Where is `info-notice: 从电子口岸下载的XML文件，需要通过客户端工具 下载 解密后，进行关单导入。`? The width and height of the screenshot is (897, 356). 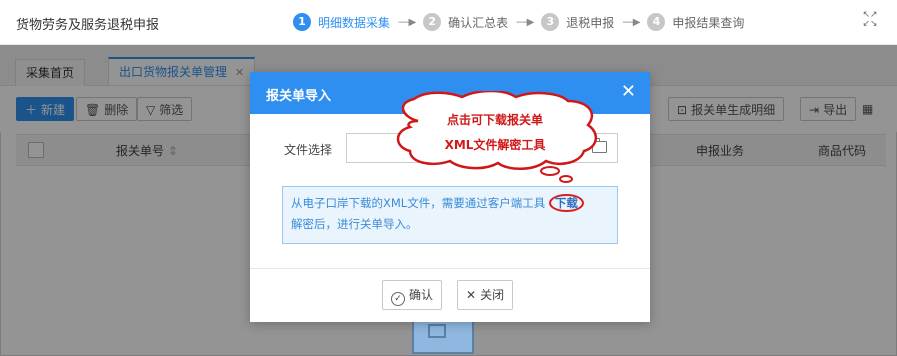
info-notice: 从电子口岸下载的XML文件，需要通过客户端工具 下载 解密后，进行关单导入。 is located at coordinates (450, 215).